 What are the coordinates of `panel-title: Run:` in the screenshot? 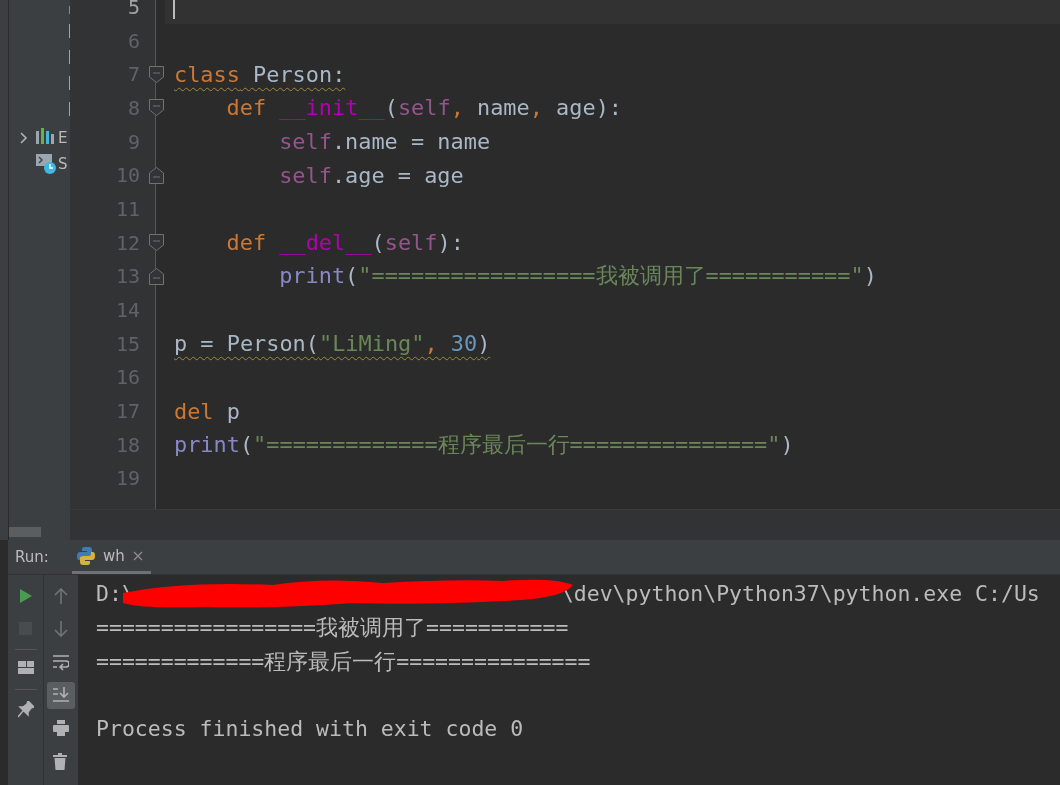 It's located at (32, 557).